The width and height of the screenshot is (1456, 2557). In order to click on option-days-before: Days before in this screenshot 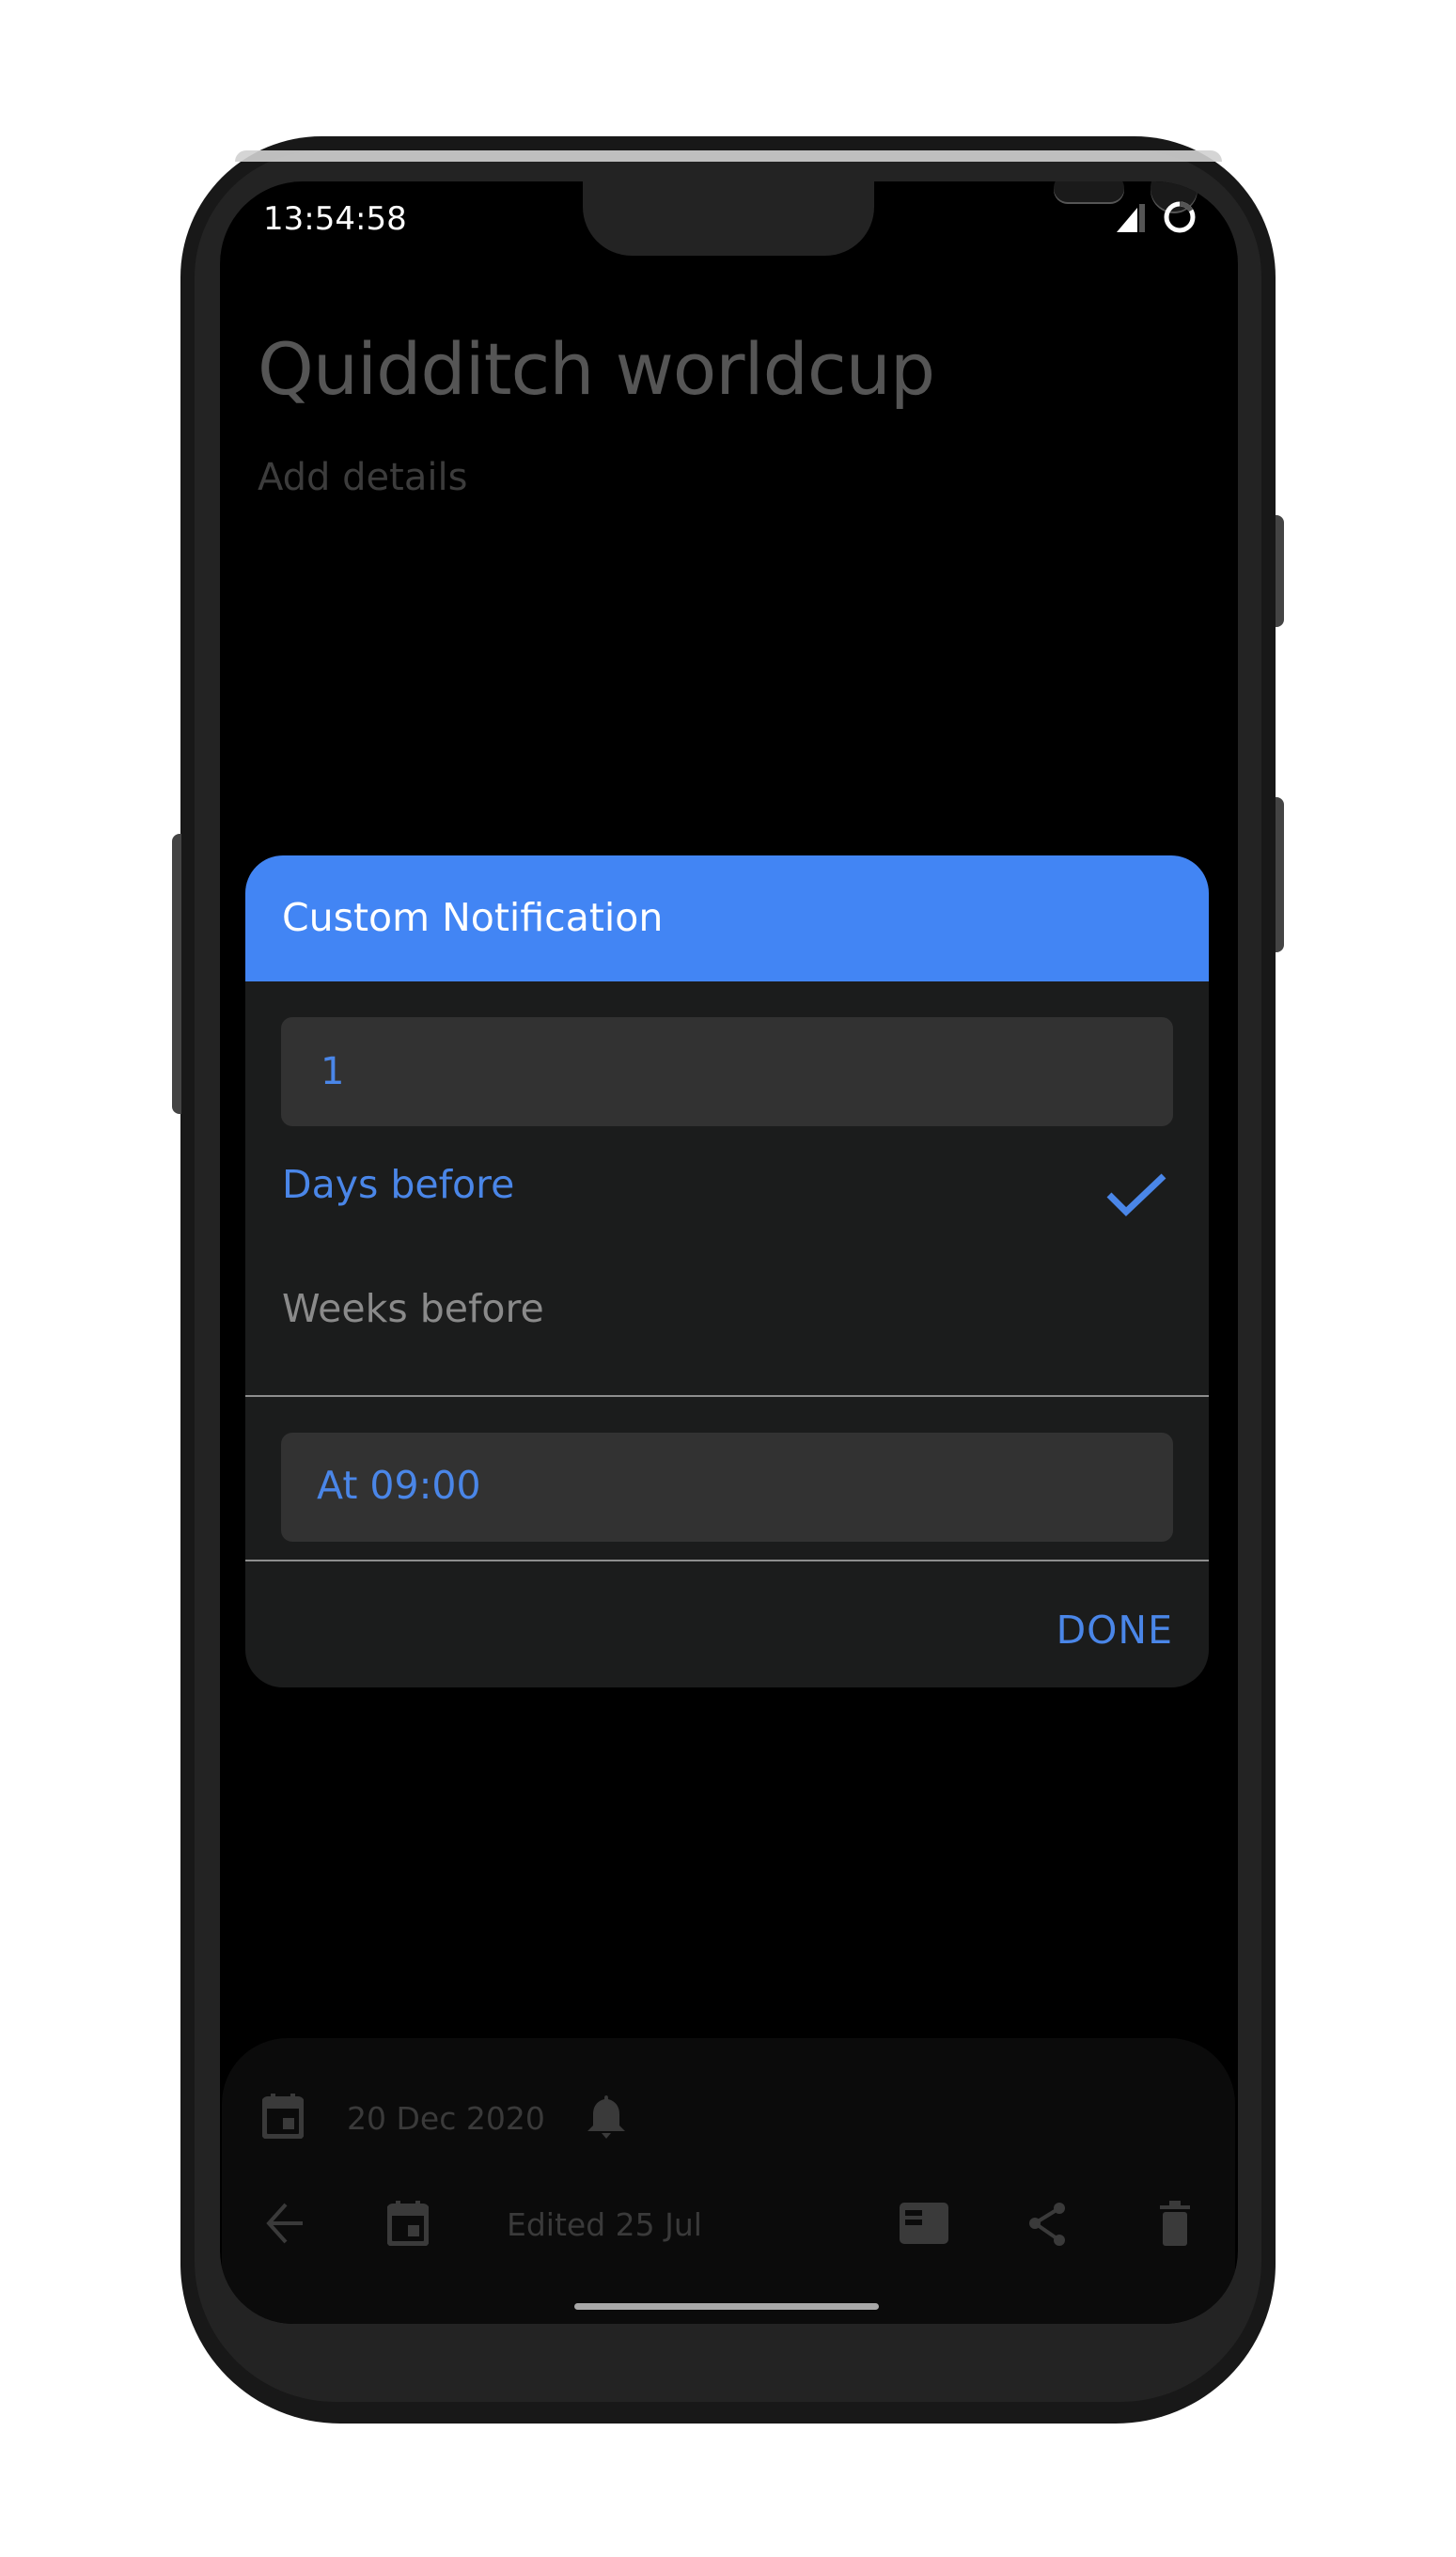, I will do `click(727, 1187)`.